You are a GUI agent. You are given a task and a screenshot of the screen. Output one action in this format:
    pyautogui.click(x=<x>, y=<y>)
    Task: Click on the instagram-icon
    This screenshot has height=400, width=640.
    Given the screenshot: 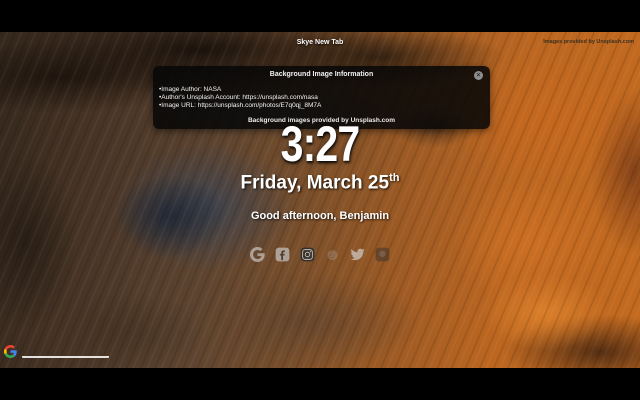 What is the action you would take?
    pyautogui.click(x=307, y=254)
    